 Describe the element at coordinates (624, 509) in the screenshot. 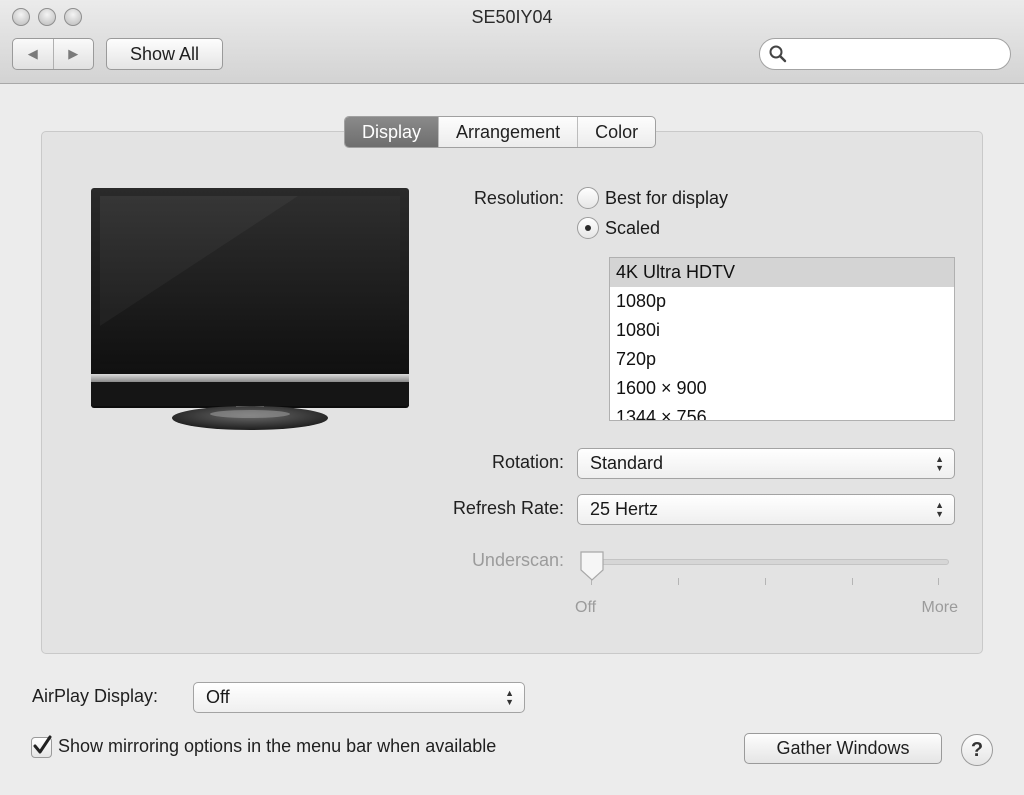

I see `refresh-rate-value: 25 Hertz` at that location.